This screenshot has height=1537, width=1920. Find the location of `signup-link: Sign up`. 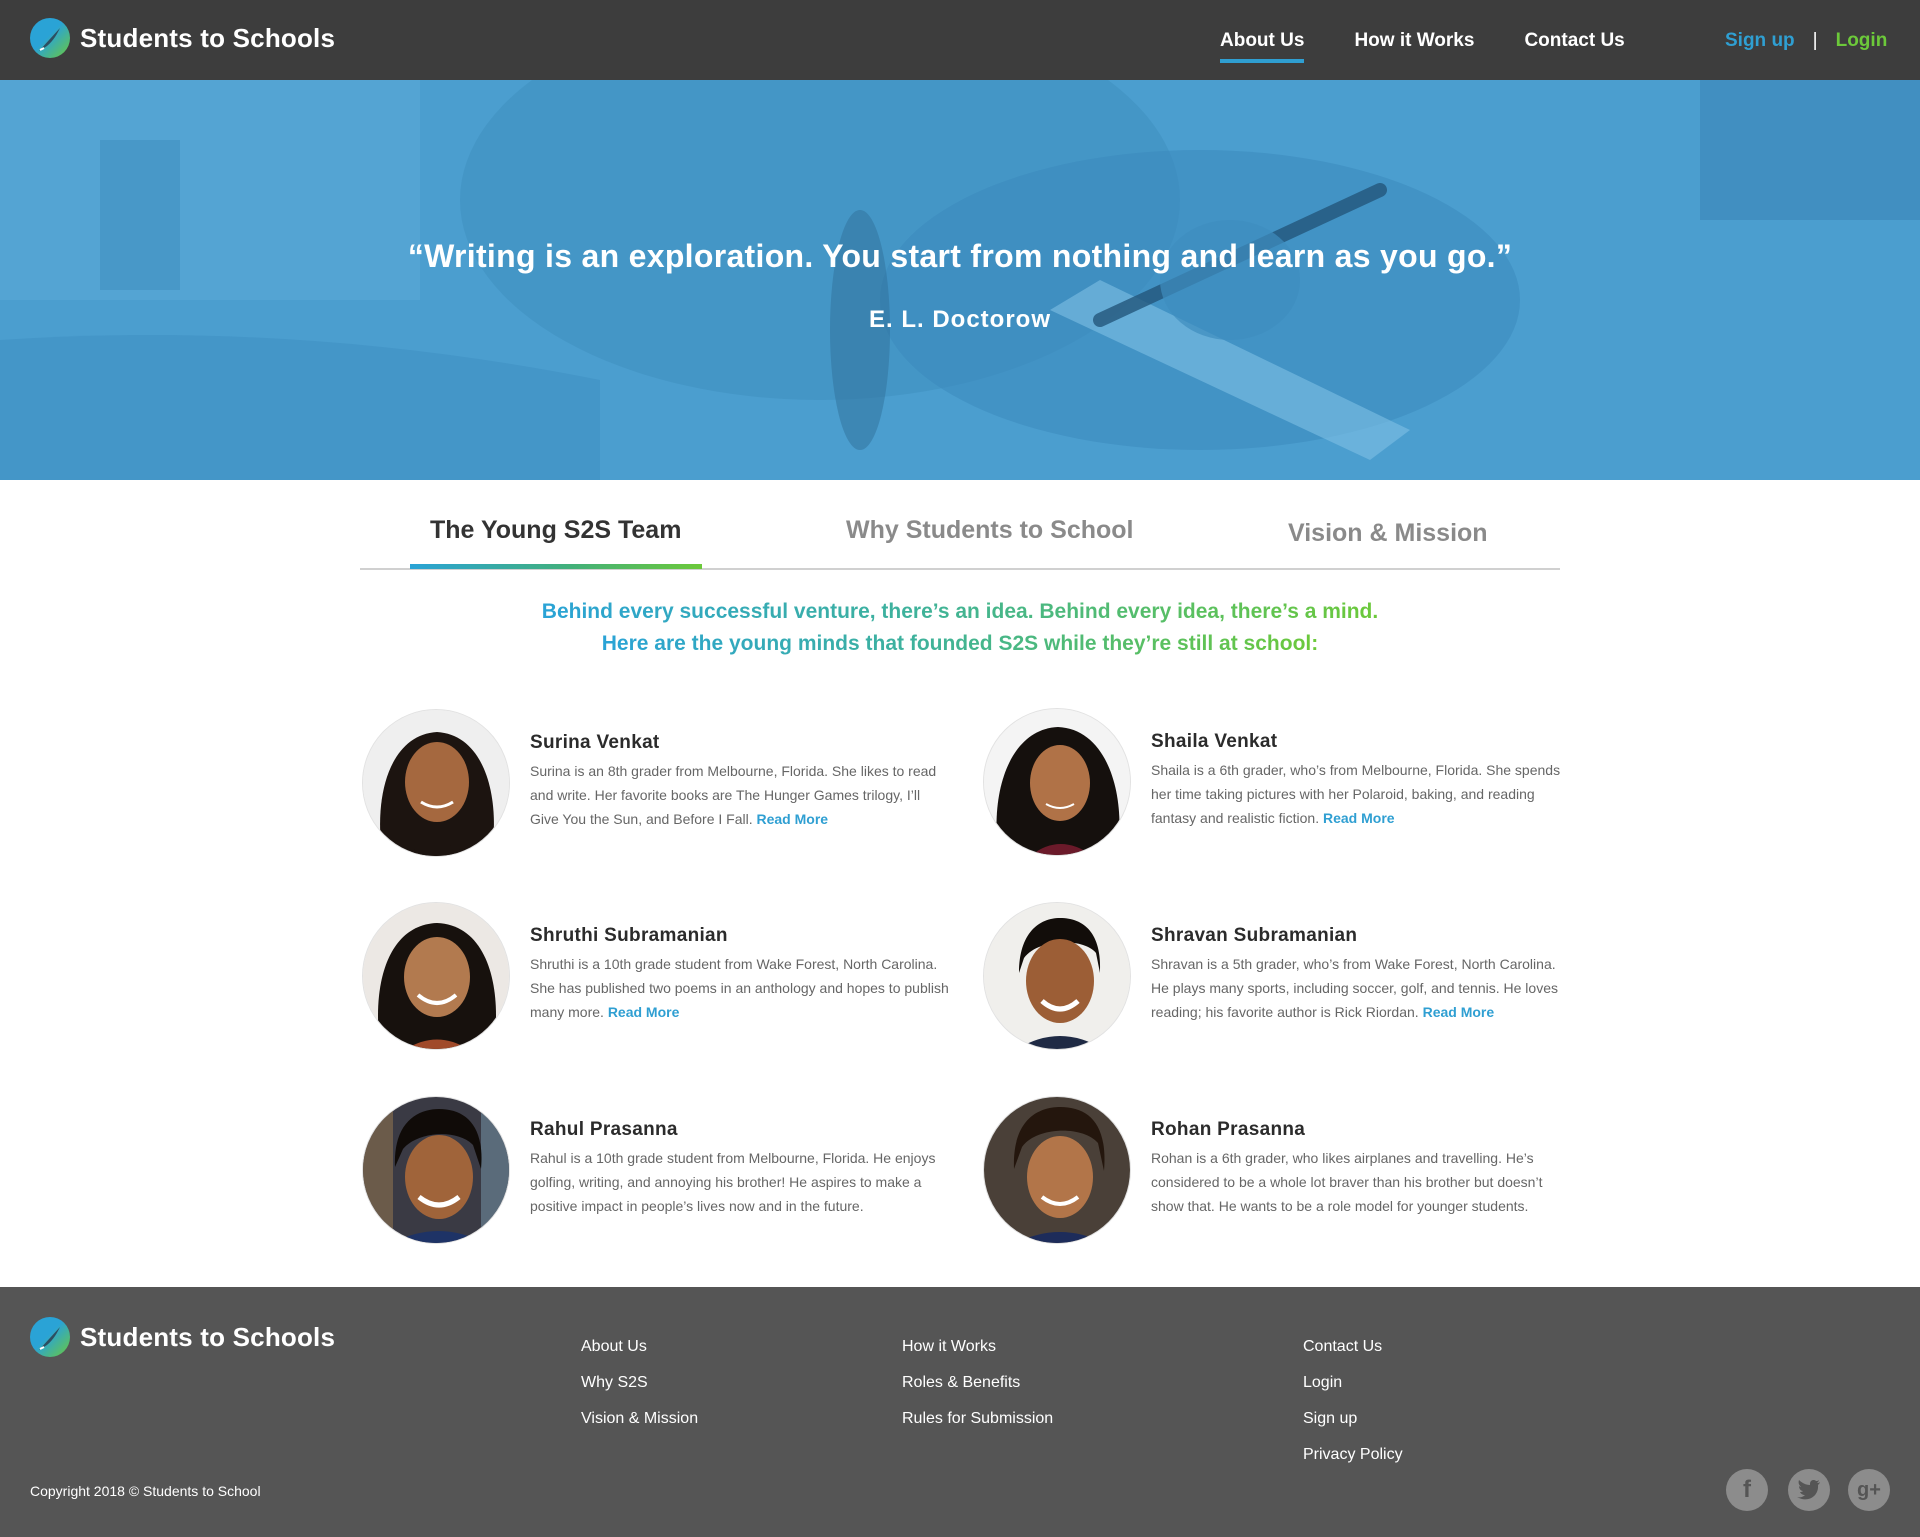

signup-link: Sign up is located at coordinates (1760, 41).